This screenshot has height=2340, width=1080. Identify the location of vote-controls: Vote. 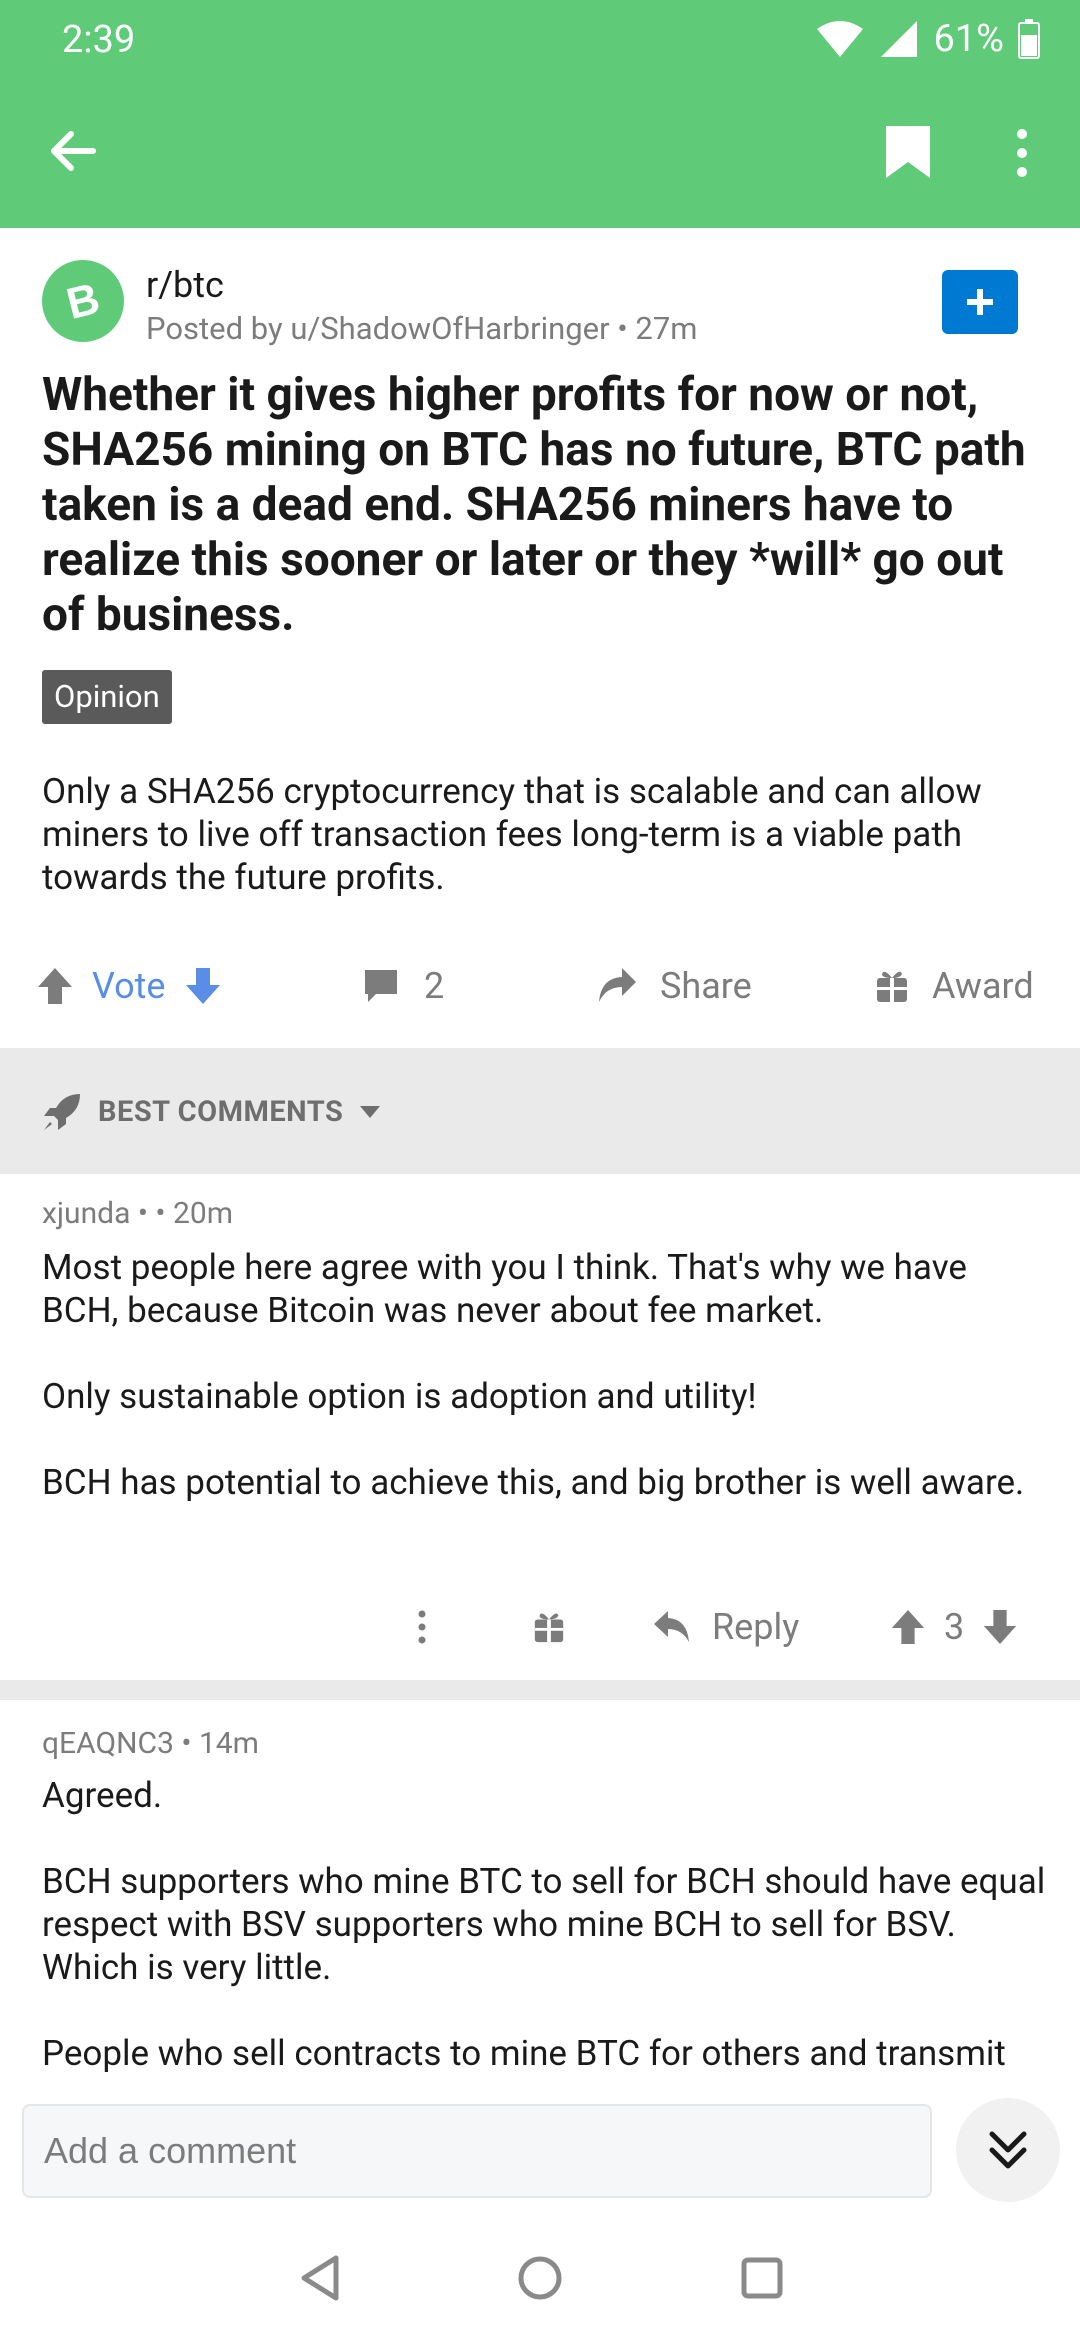
(129, 986).